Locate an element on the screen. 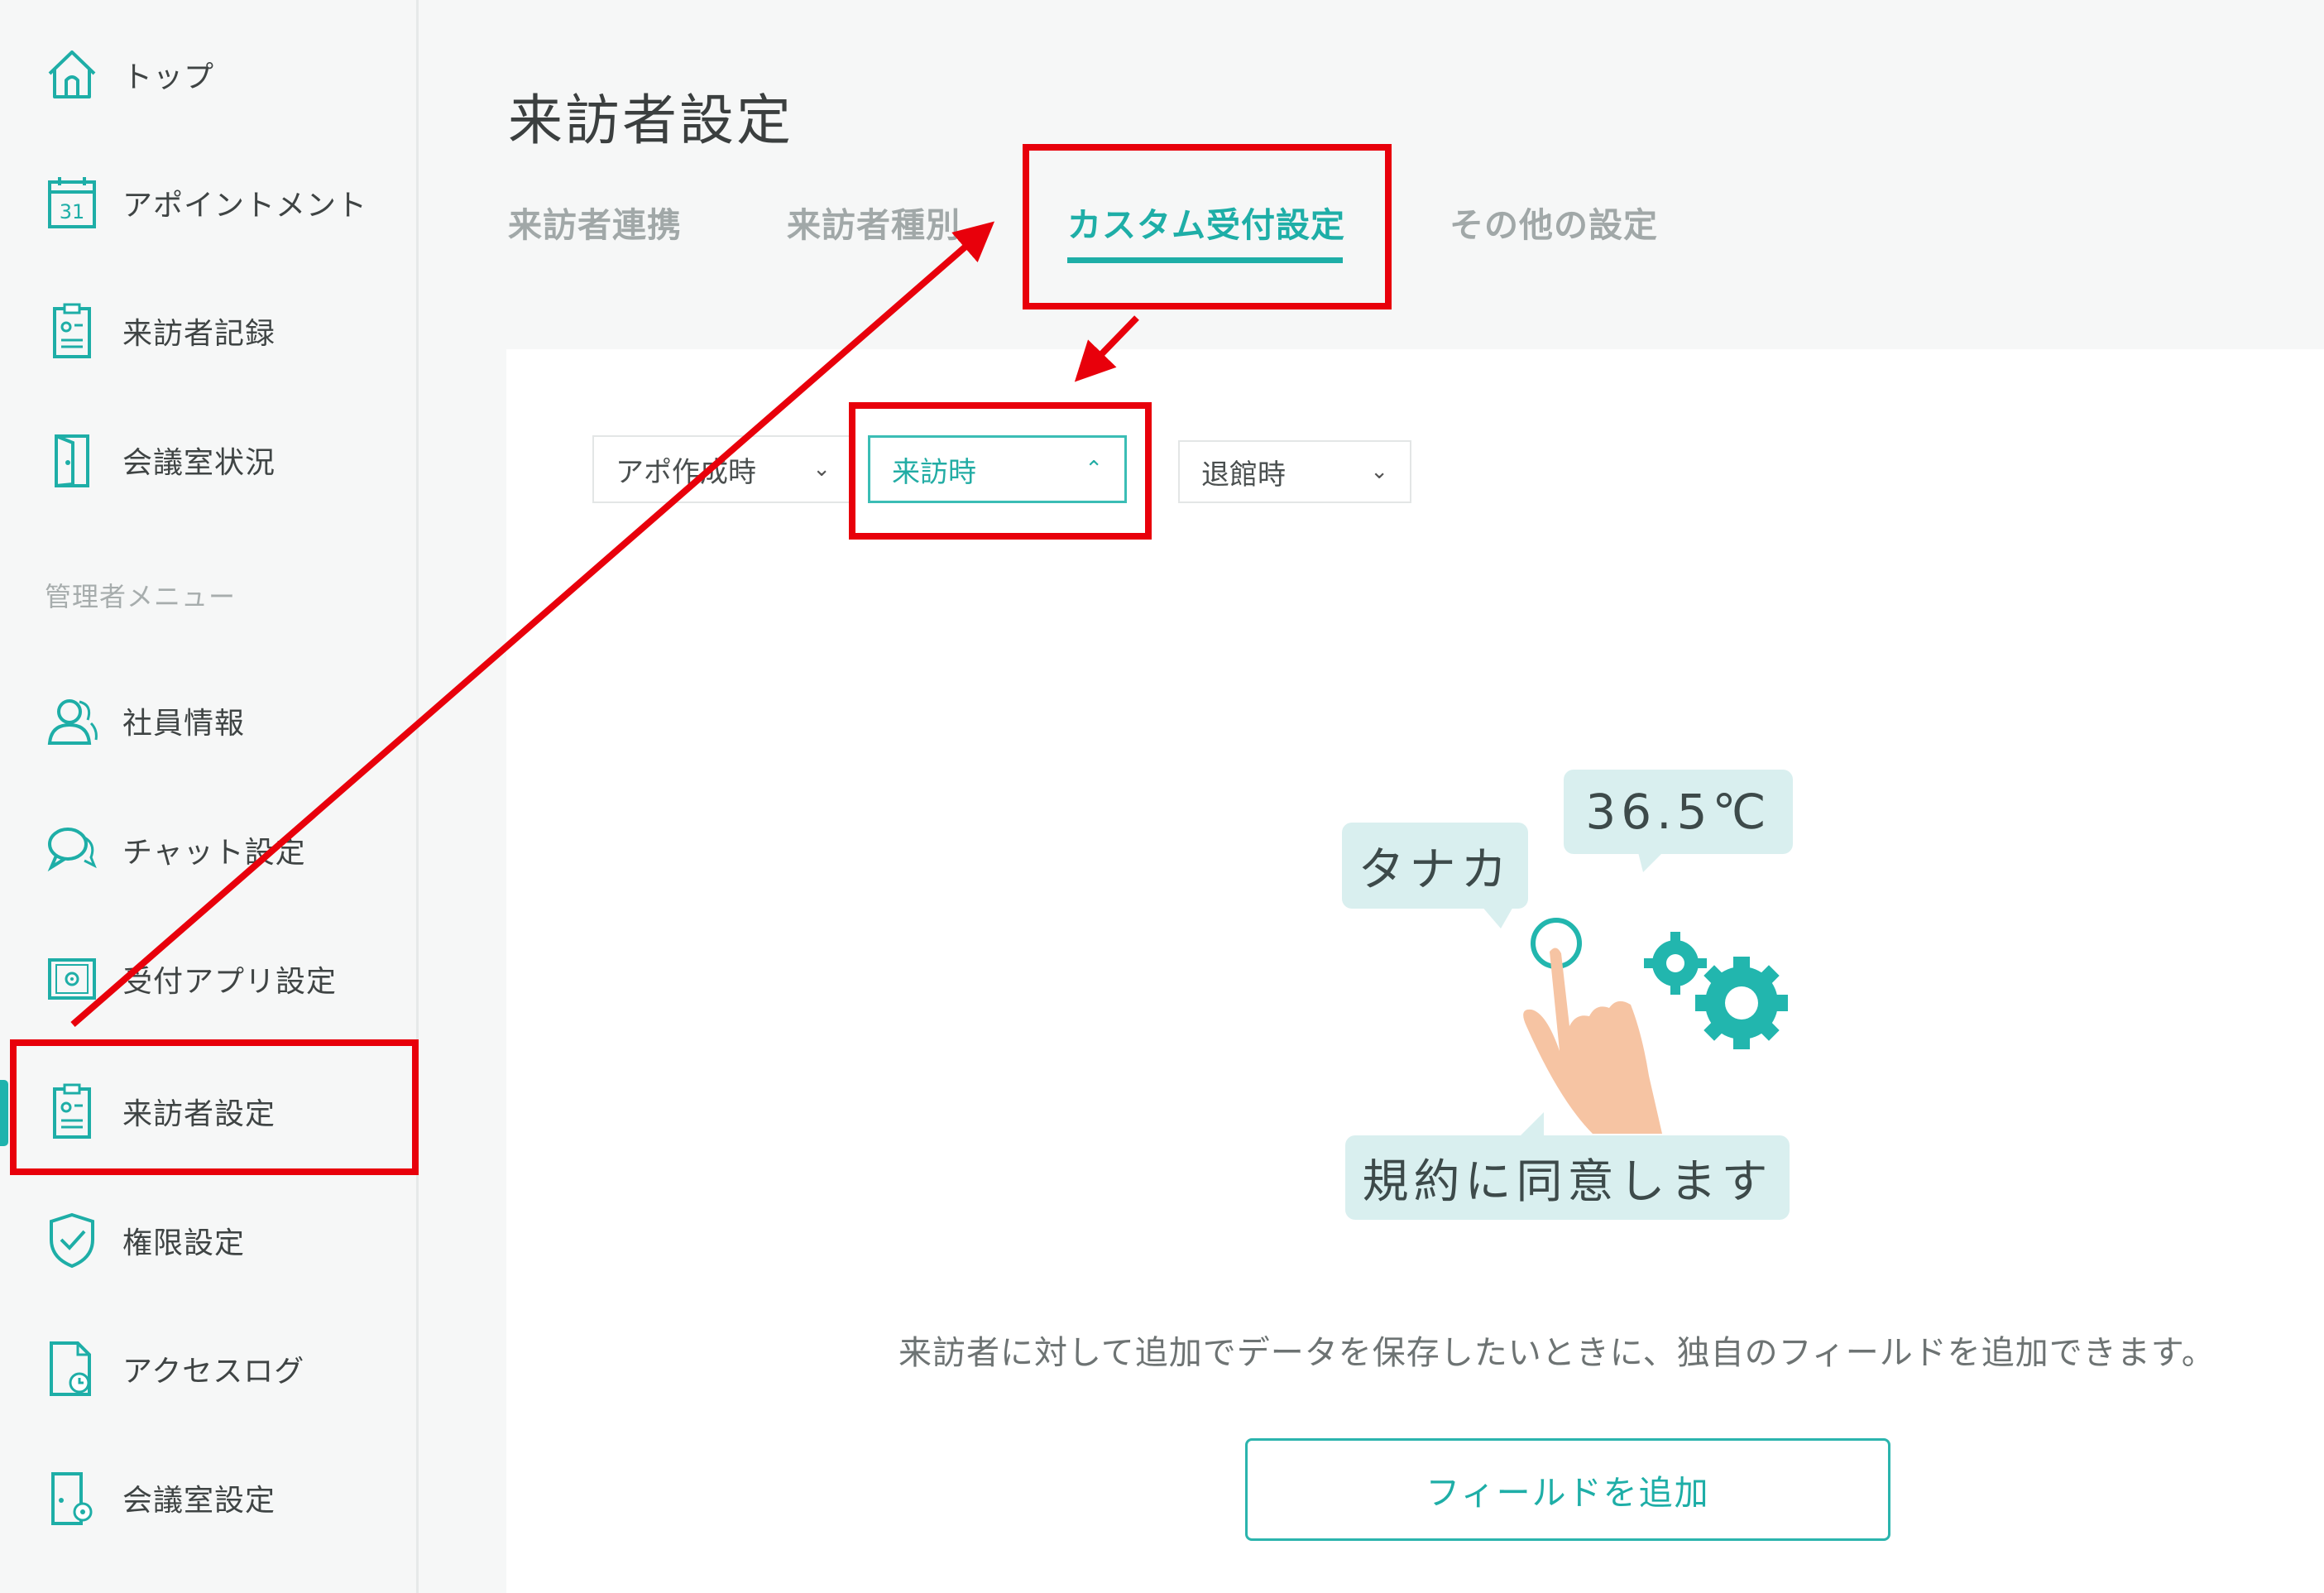 The width and height of the screenshot is (2324, 1593). annotation-arrow-tab-to-dropdown is located at coordinates (1106, 348).